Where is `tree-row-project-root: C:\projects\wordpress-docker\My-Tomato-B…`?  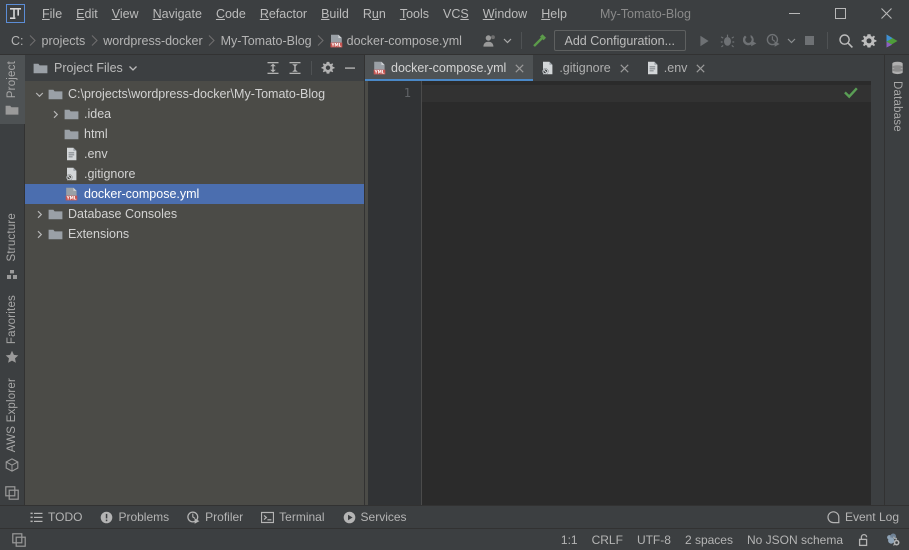
tree-row-project-root: C:\projects\wordpress-docker\My-Tomato-B… is located at coordinates (194, 94).